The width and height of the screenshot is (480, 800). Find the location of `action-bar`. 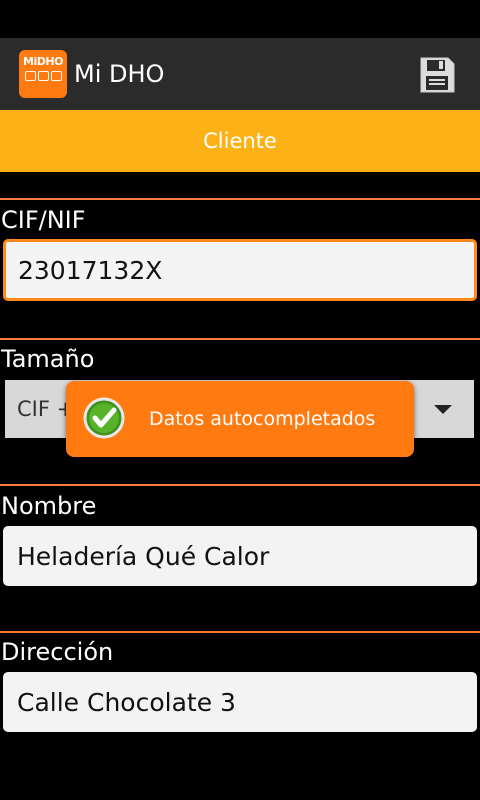

action-bar is located at coordinates (240, 74).